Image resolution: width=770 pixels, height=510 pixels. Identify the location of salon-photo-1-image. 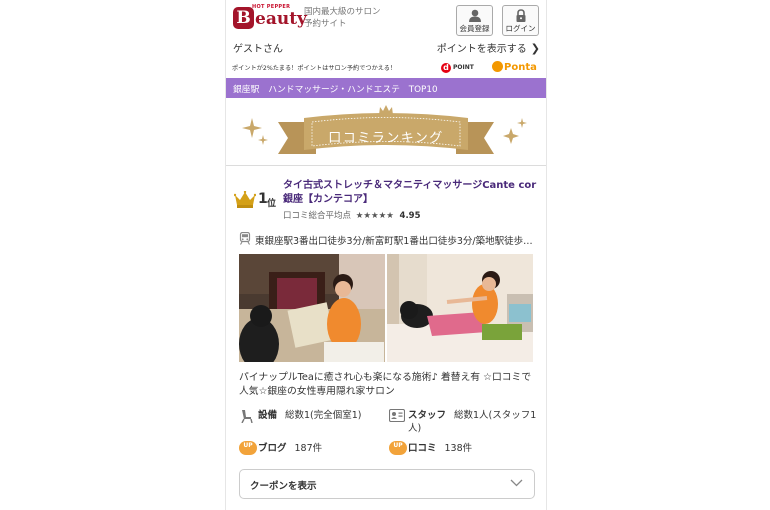
(312, 308).